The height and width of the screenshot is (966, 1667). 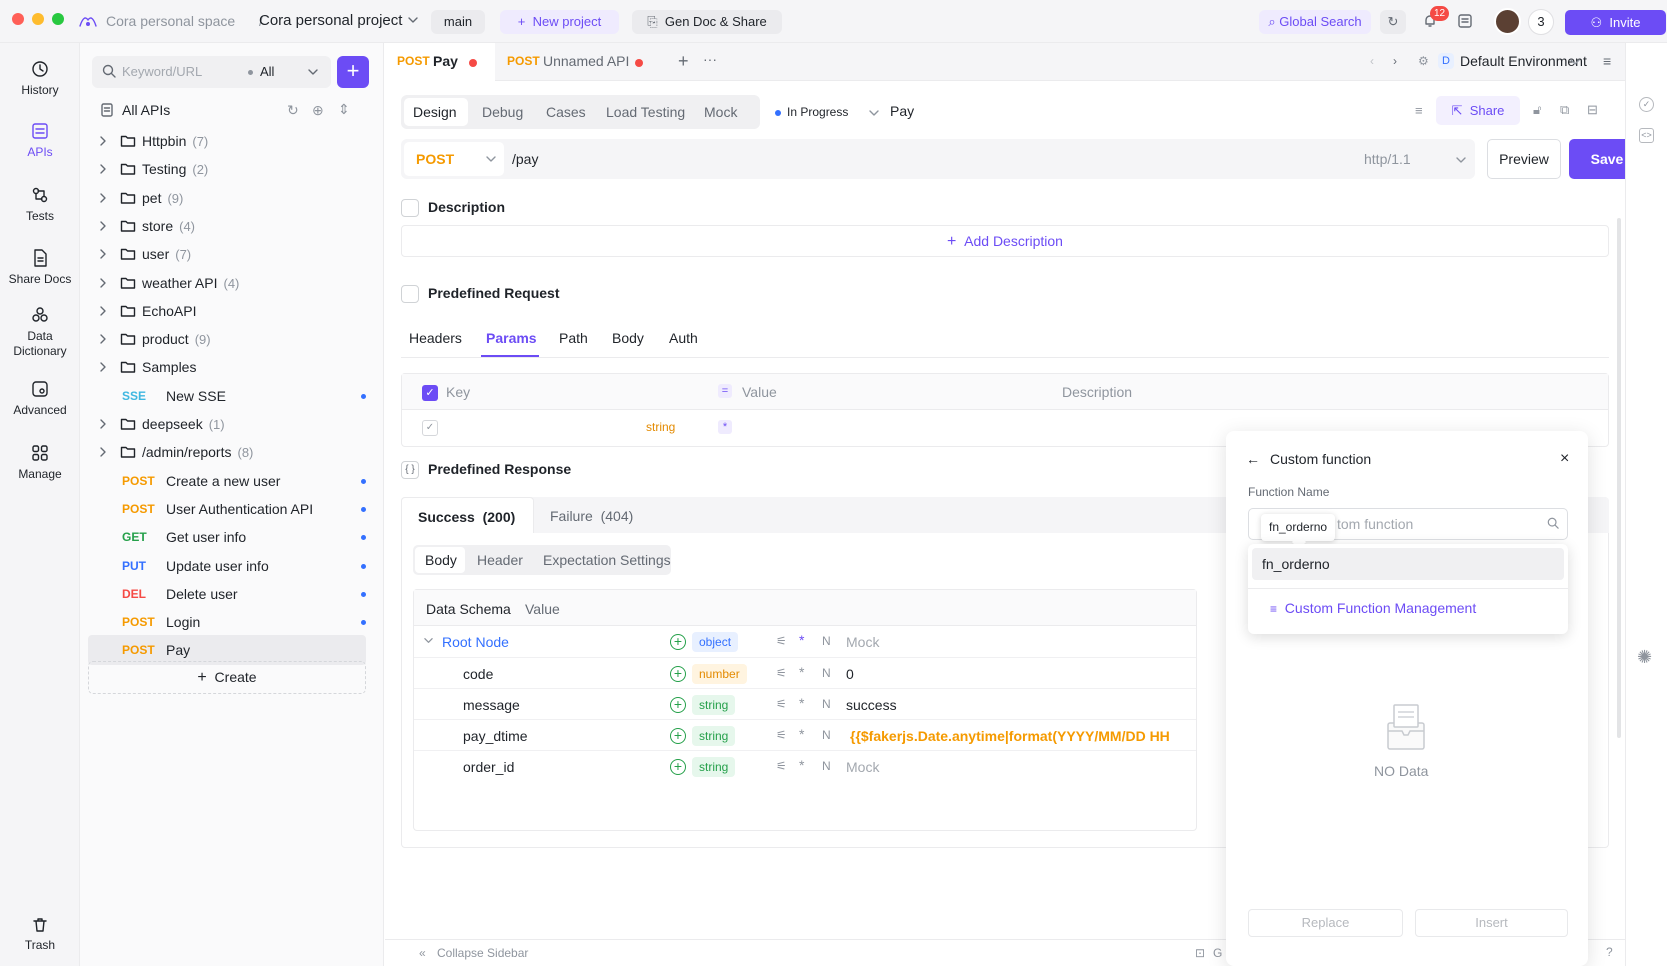 What do you see at coordinates (805, 765) in the screenshot?
I see `schema-row: order_id + string ⚟ * N Mock` at bounding box center [805, 765].